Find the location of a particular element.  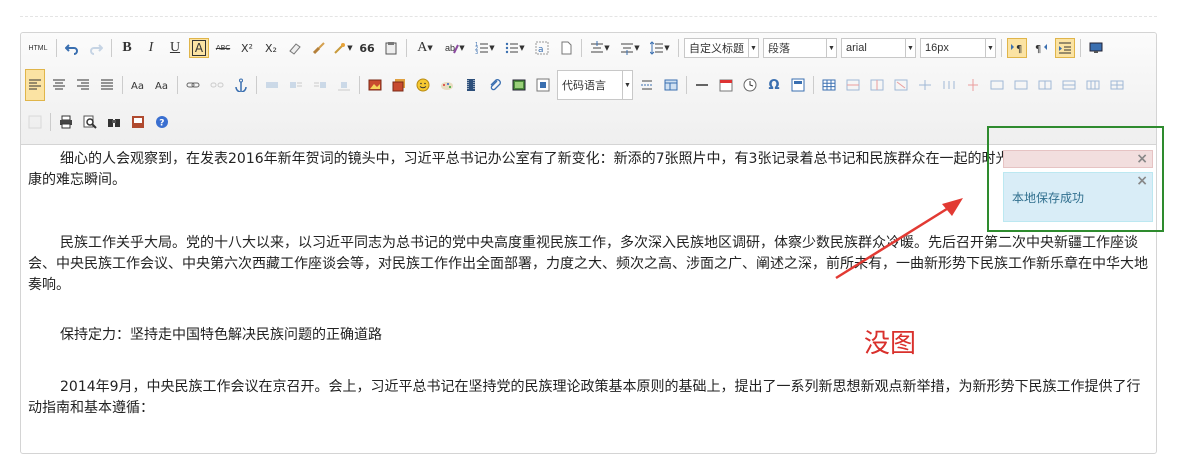

bold-button: B is located at coordinates (127, 48).